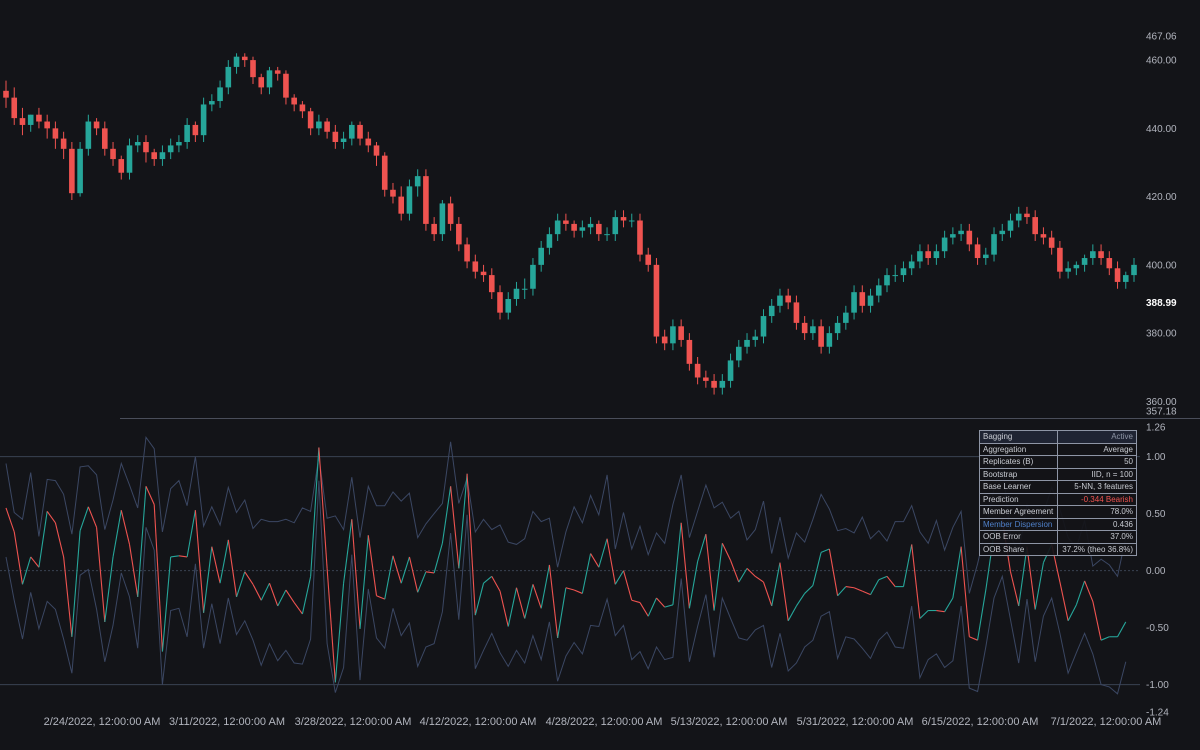 The height and width of the screenshot is (750, 1200). I want to click on price-axis-label: 467.06, so click(1161, 37).